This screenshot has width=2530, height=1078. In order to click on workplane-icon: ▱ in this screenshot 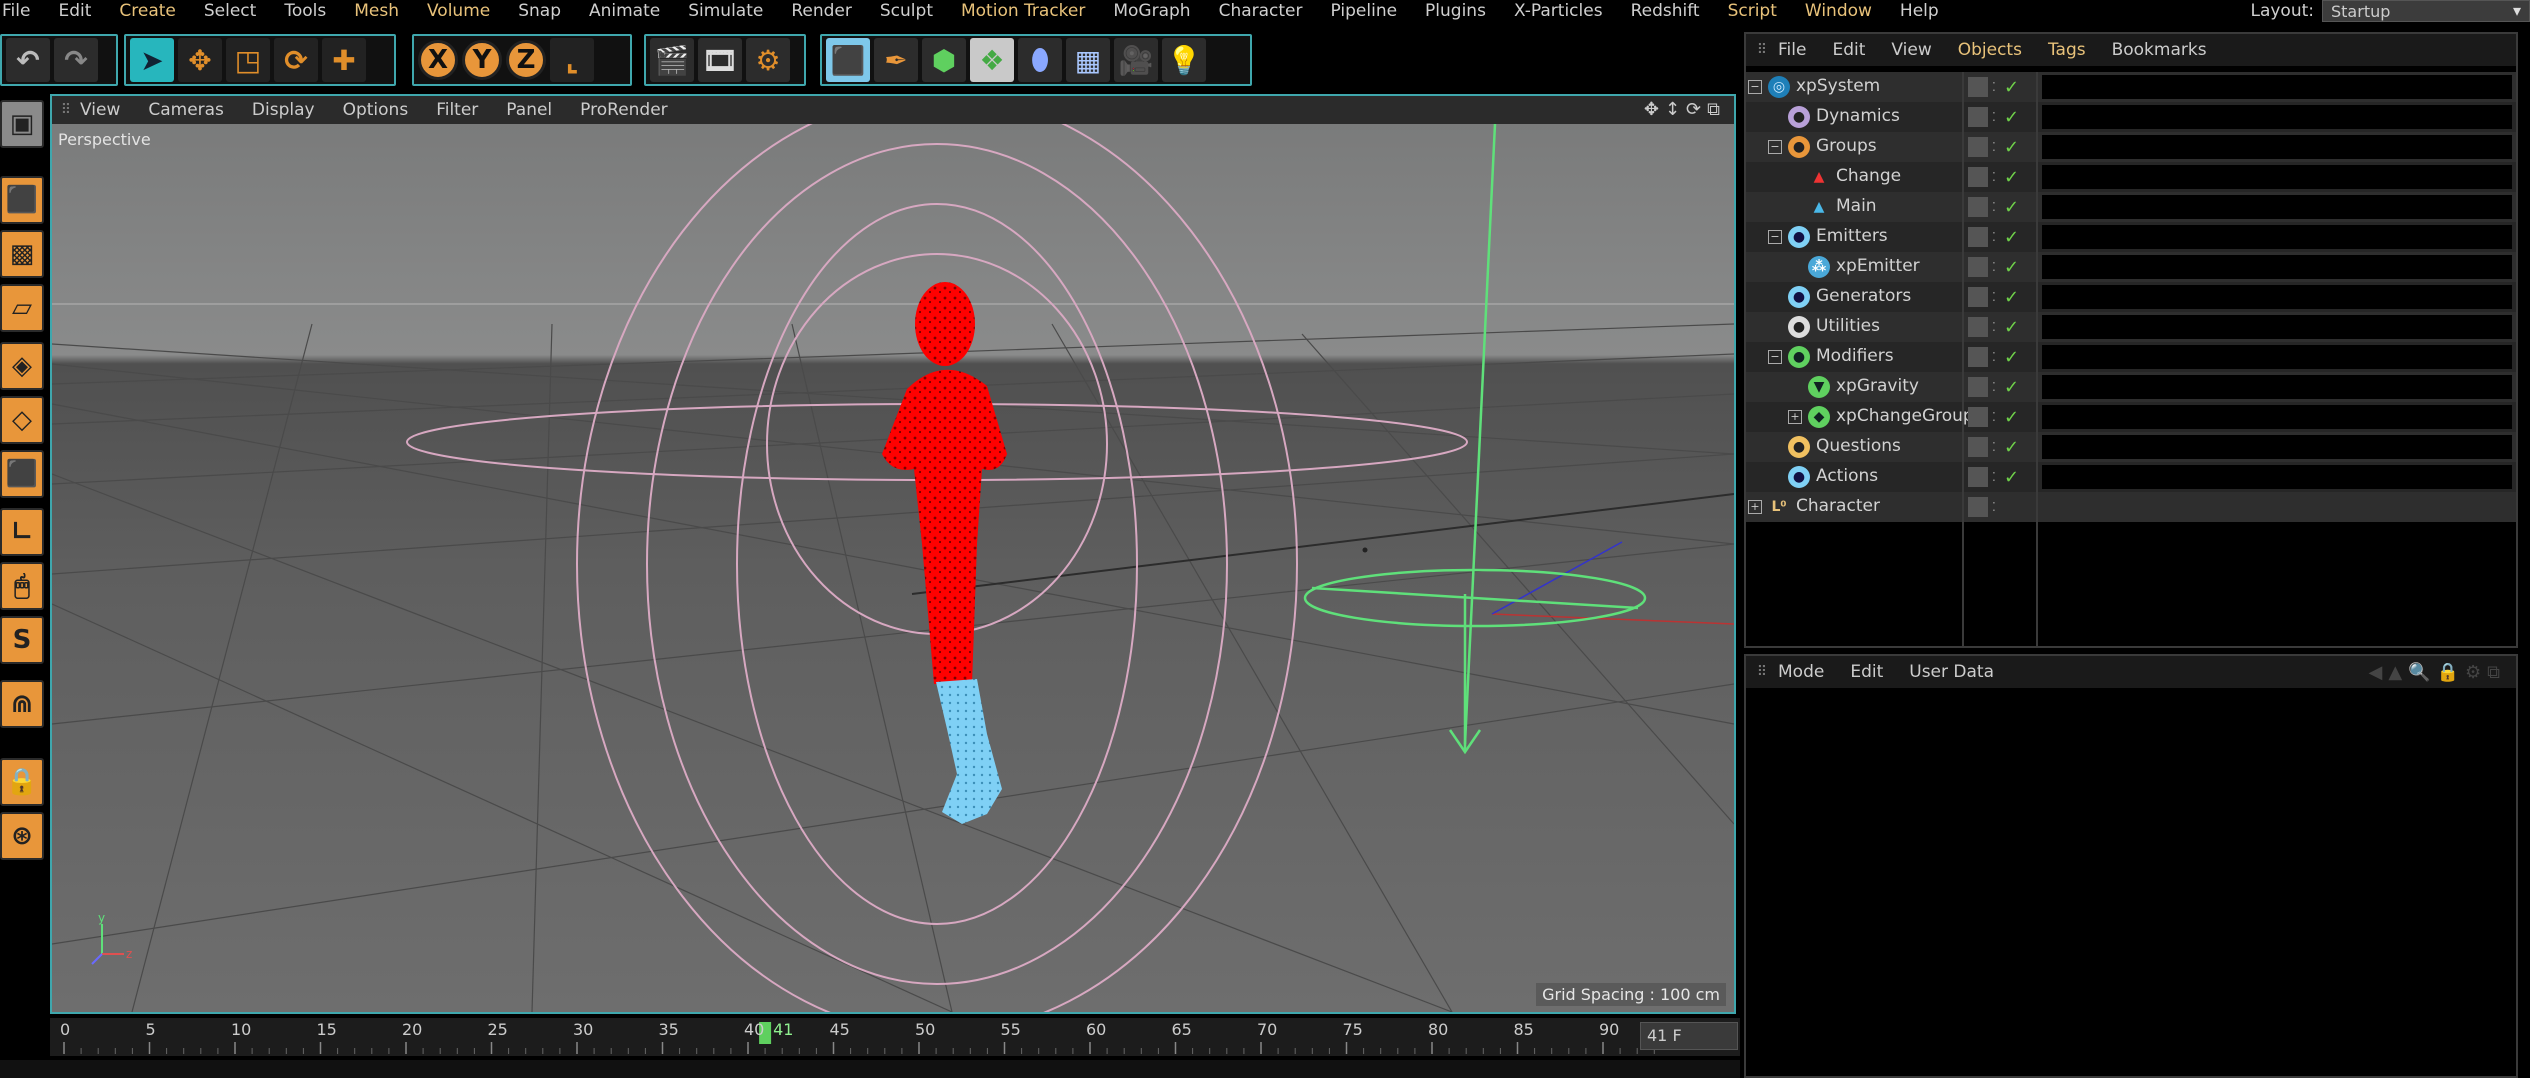, I will do `click(22, 308)`.